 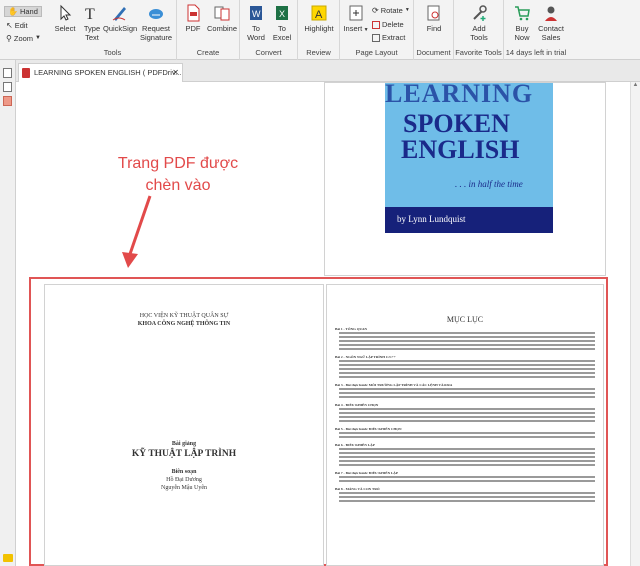 I want to click on word-icon: W, so click(x=256, y=13).